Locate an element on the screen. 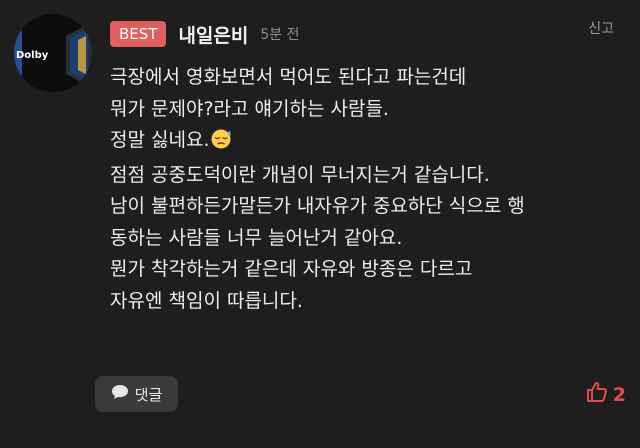  comment-button: 댓글 is located at coordinates (136, 394).